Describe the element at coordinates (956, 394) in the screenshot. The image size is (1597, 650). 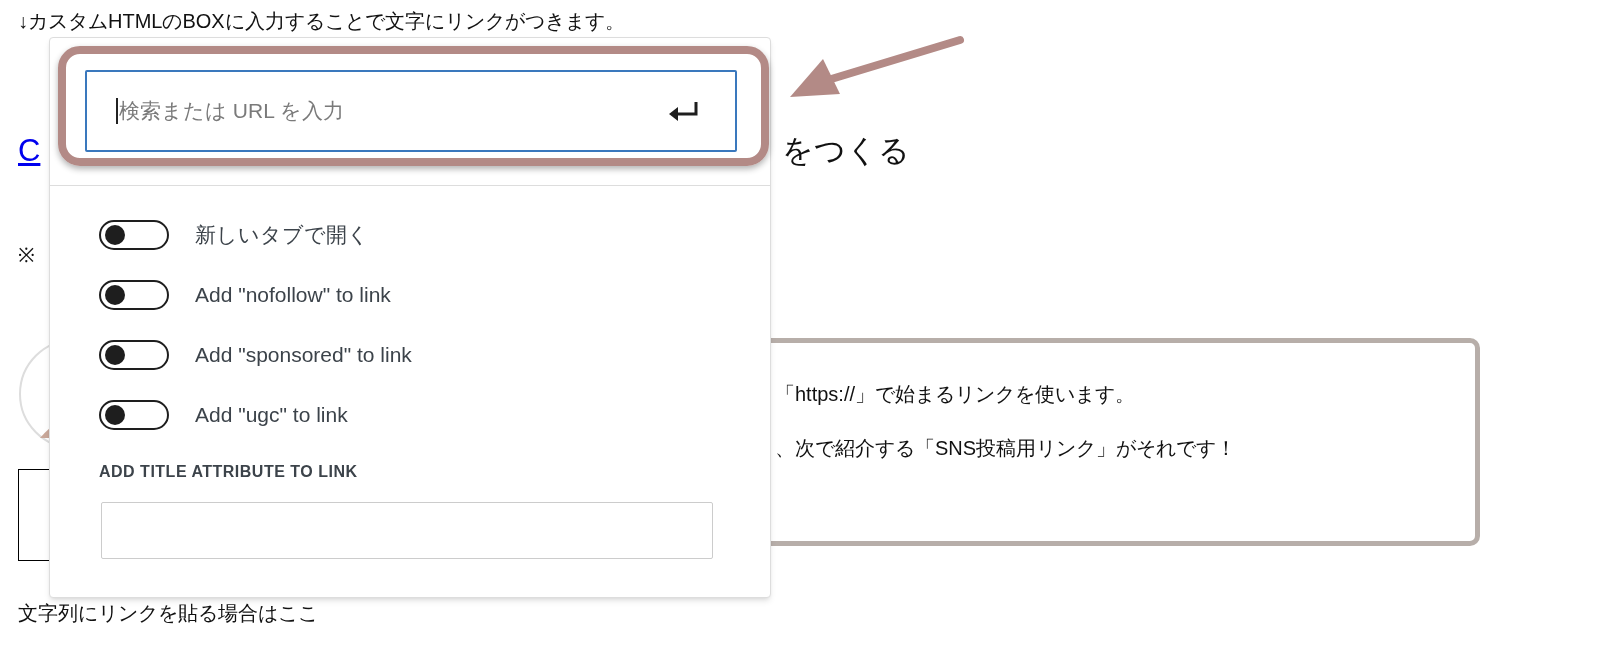
I see `callout-text: 「https://」で始まるリンクを使います。` at that location.